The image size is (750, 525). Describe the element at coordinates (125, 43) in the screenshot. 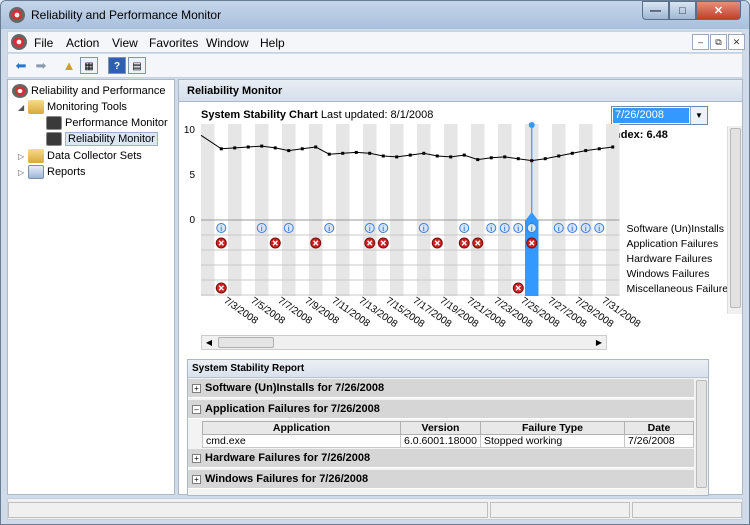

I see `menu-view: View` at that location.